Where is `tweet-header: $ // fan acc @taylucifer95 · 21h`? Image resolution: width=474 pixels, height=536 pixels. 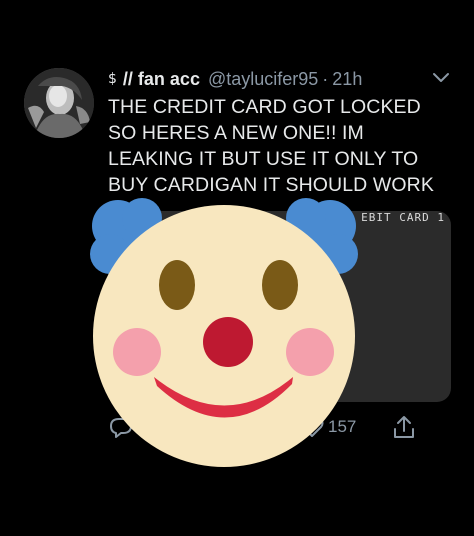
tweet-header: $ // fan acc @taylucifer95 · 21h is located at coordinates (235, 79).